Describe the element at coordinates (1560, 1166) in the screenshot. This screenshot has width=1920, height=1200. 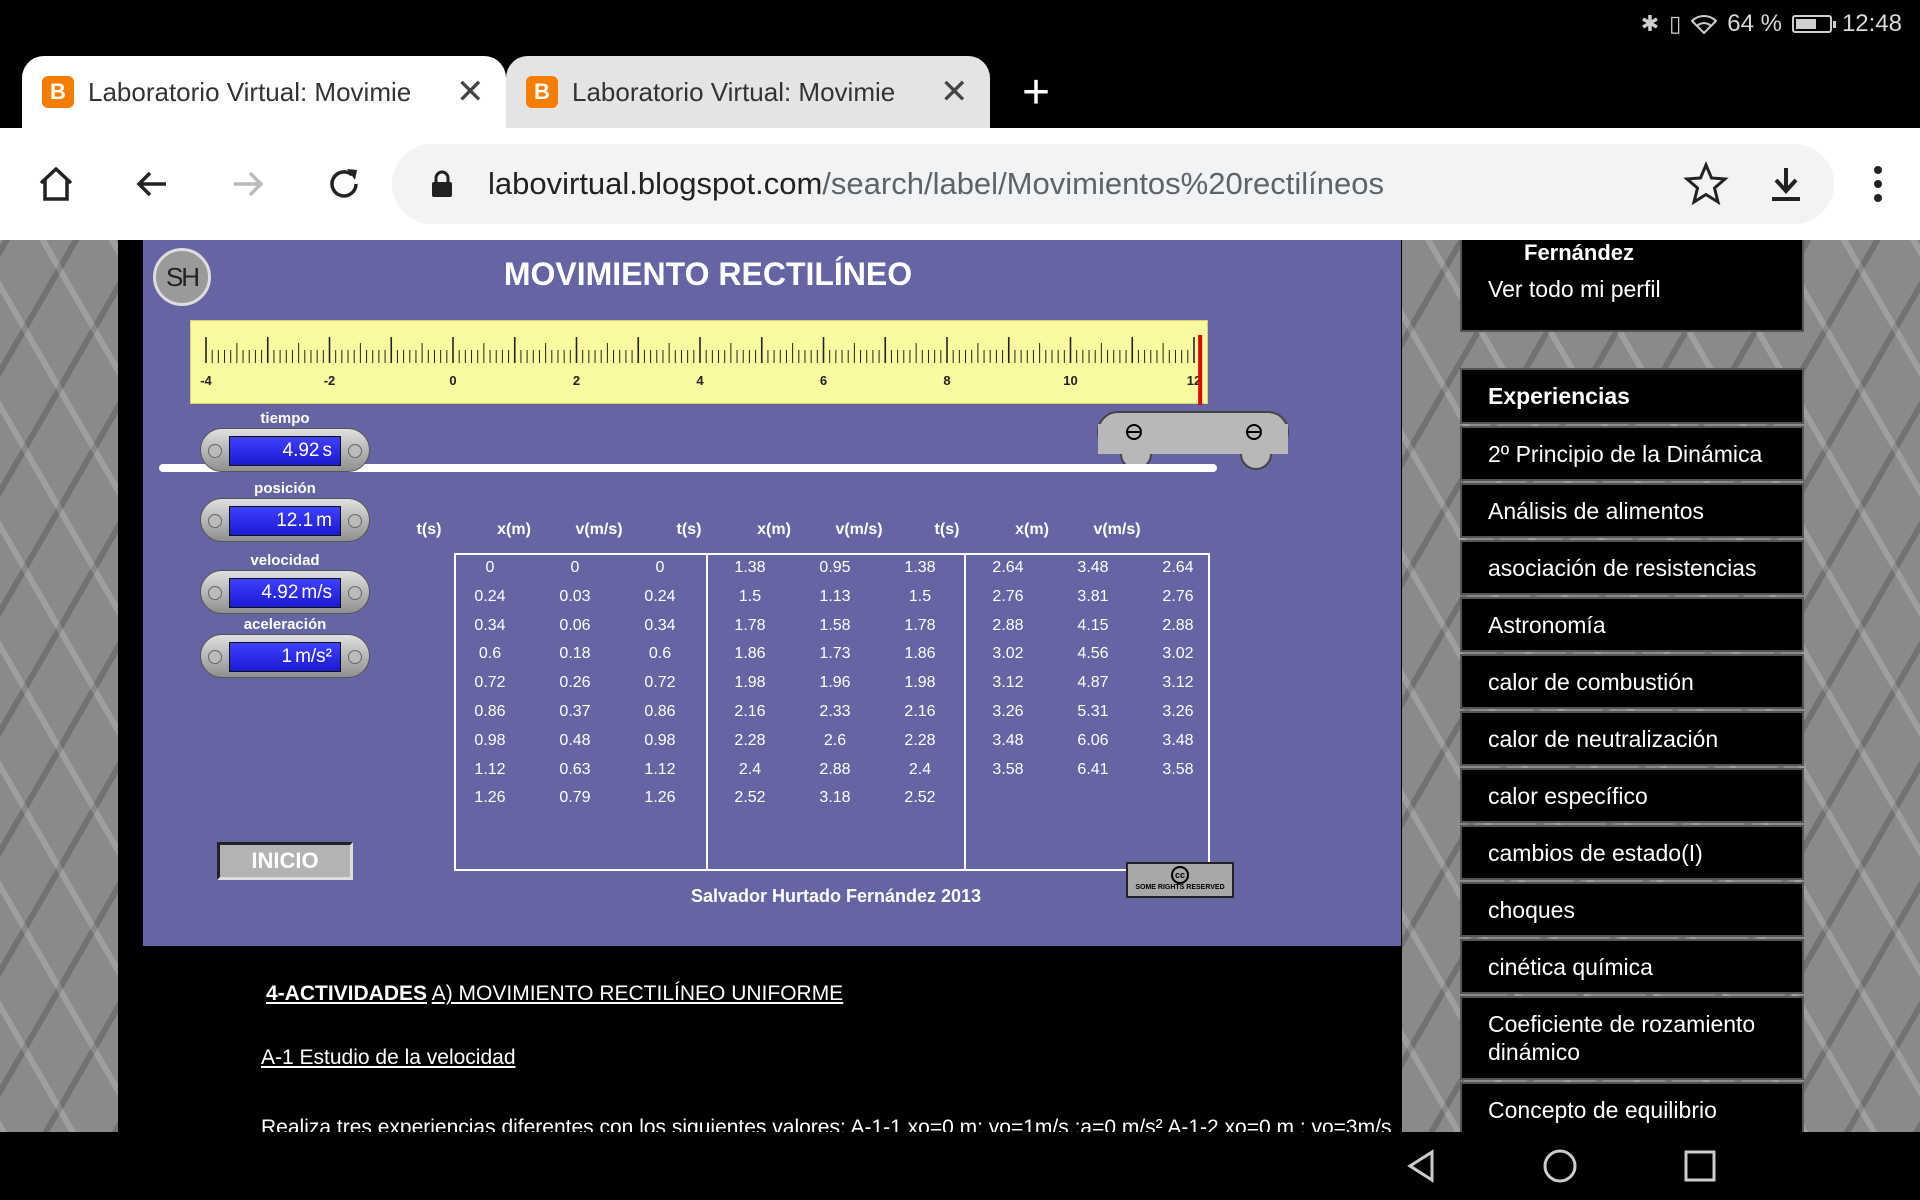
I see `nav-home-icon` at that location.